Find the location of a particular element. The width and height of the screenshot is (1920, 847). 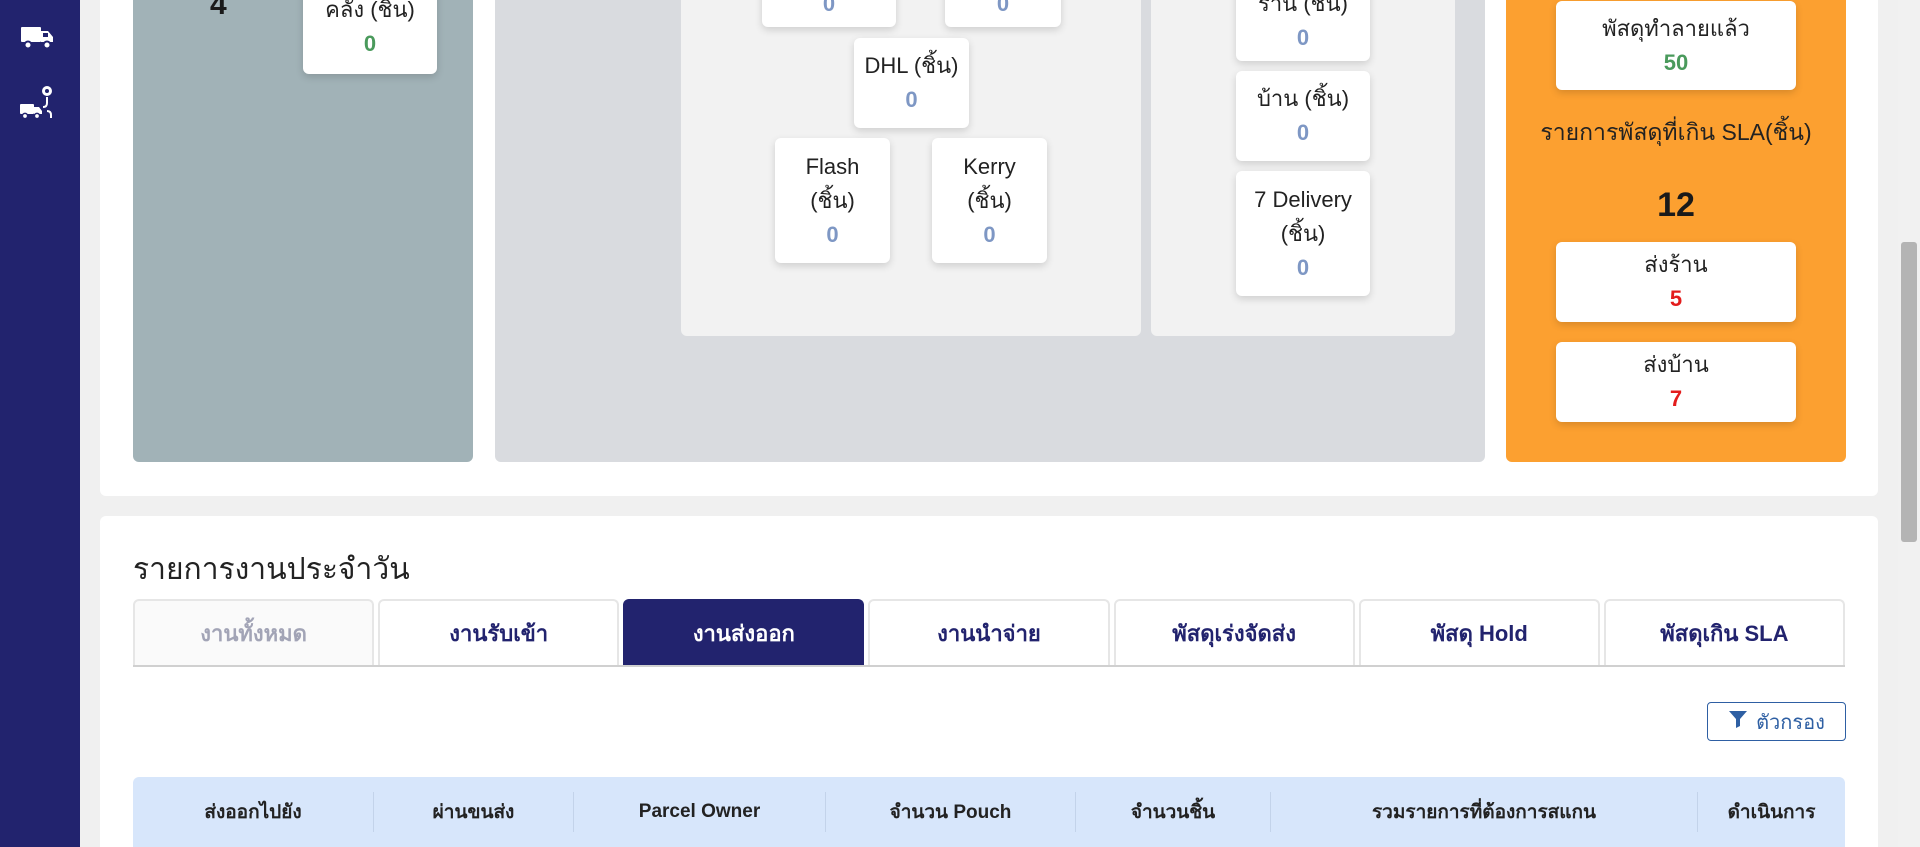

column-header: ผ่านขนส่ง is located at coordinates (474, 812).